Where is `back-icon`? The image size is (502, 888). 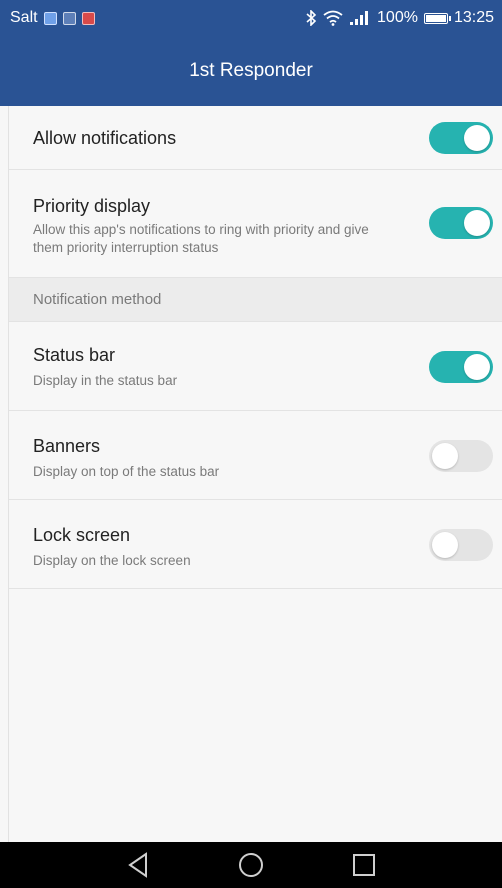 back-icon is located at coordinates (138, 865).